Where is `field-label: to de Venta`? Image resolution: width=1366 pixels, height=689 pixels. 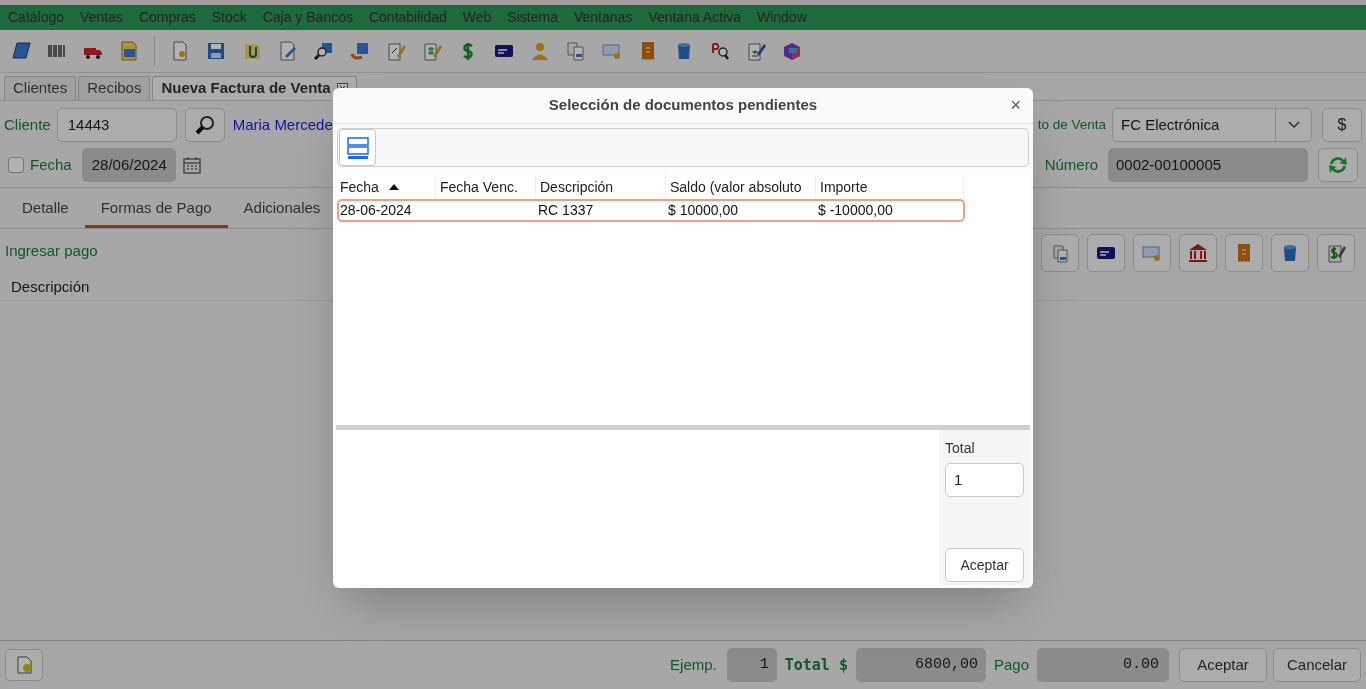 field-label: to de Venta is located at coordinates (1071, 124).